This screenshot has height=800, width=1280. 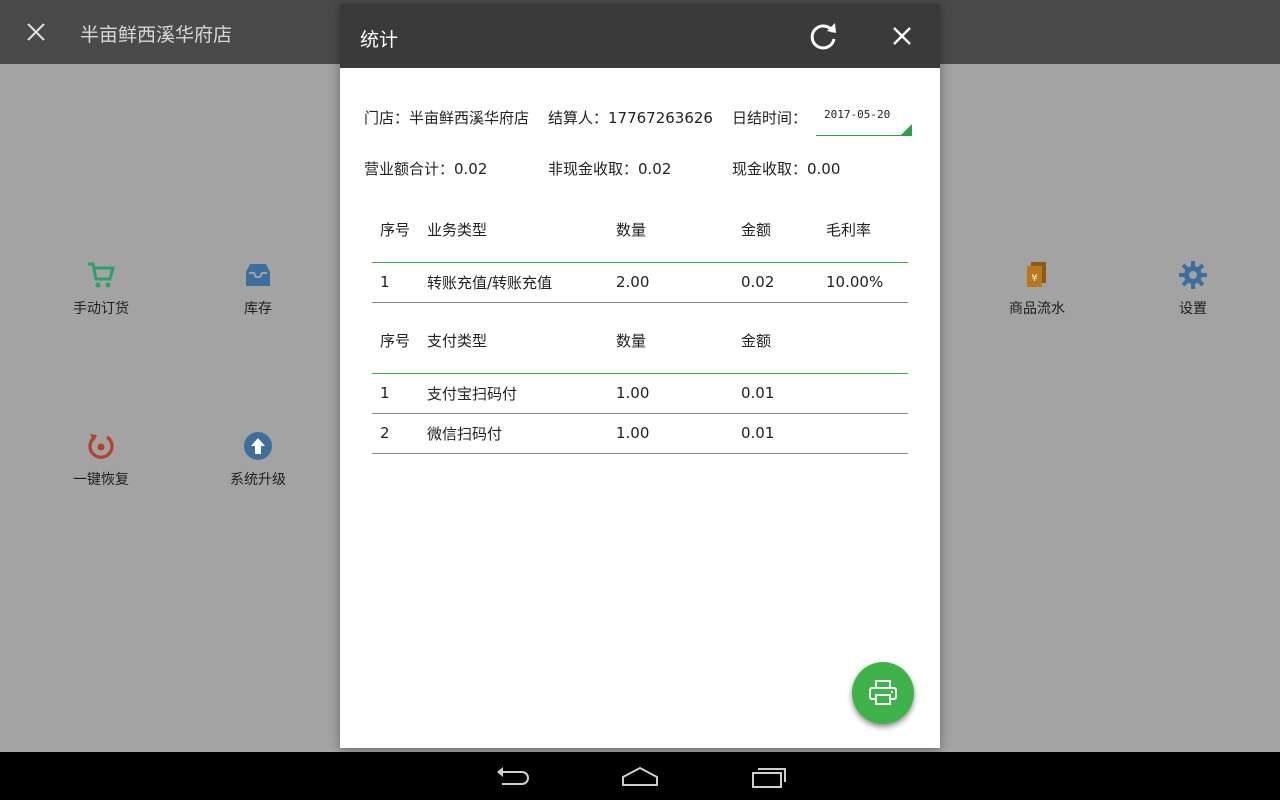 What do you see at coordinates (769, 777) in the screenshot?
I see `recent-apps-icon` at bounding box center [769, 777].